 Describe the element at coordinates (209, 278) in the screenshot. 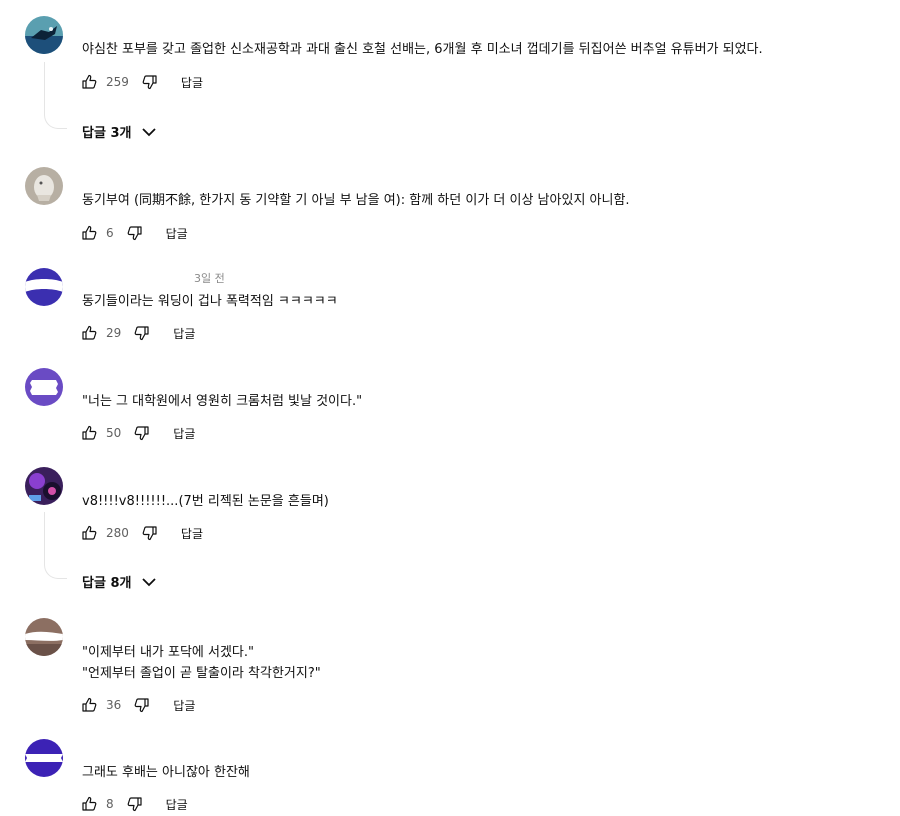

I see `comment-time: 3일 전` at that location.